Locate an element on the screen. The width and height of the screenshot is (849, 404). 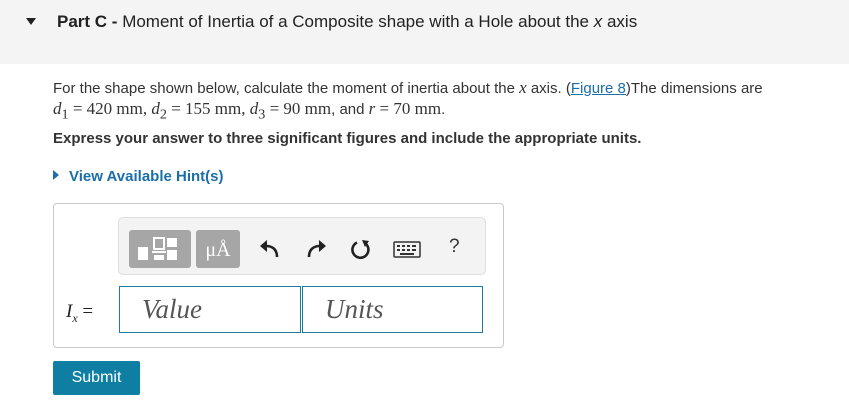
part-title-end: axis is located at coordinates (620, 21).